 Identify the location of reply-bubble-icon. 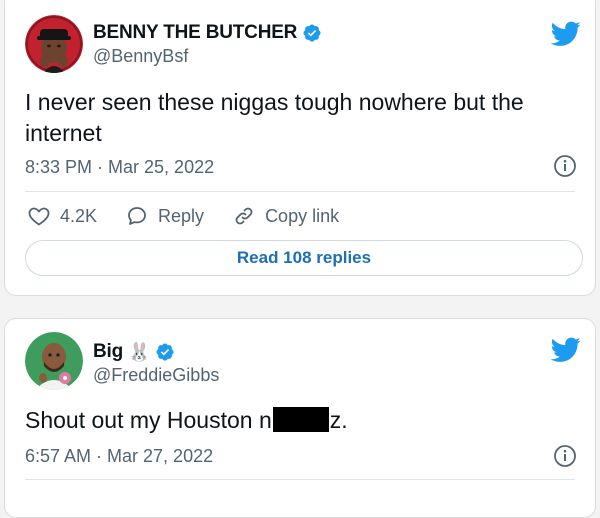
(137, 216).